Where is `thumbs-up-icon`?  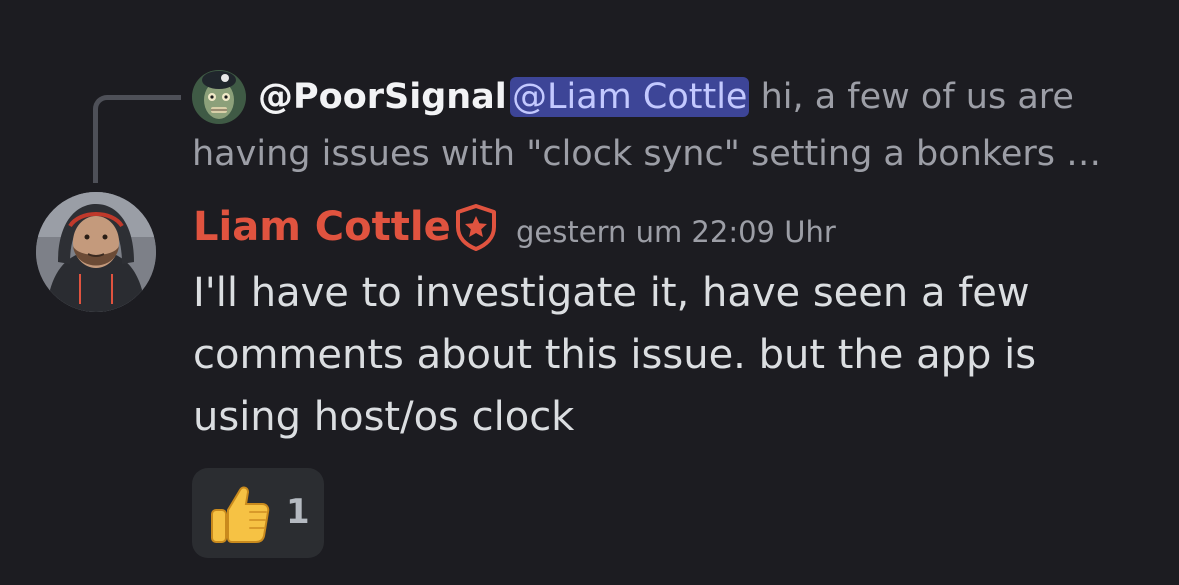
thumbs-up-icon is located at coordinates (240, 514).